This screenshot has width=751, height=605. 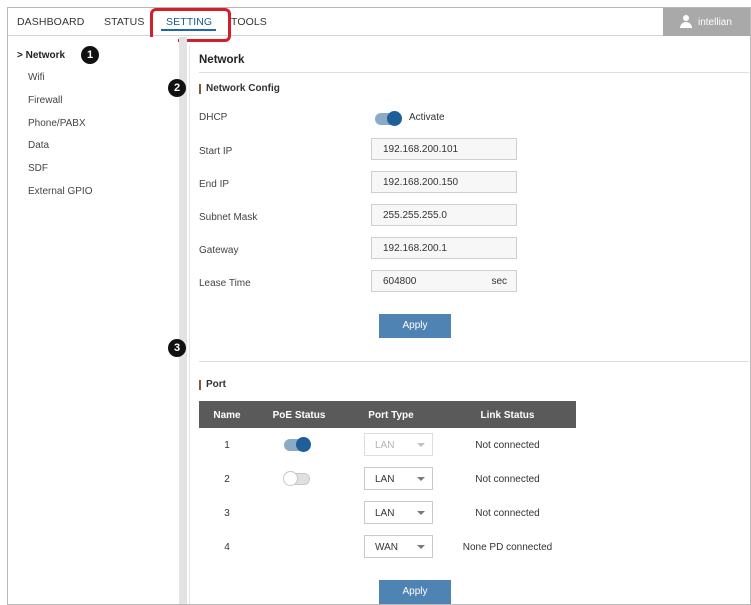 What do you see at coordinates (299, 415) in the screenshot?
I see `col-poe-status: PoE Status` at bounding box center [299, 415].